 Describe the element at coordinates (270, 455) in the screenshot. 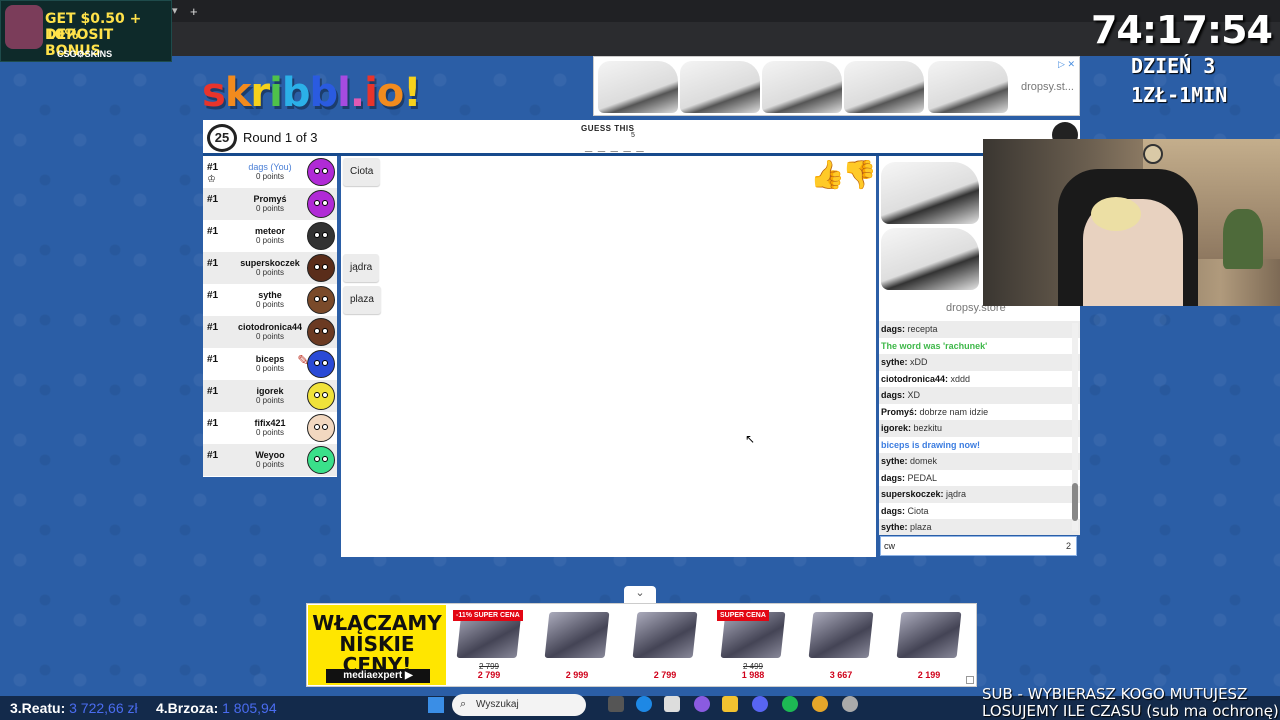

I see `player-name: Weyoo` at that location.